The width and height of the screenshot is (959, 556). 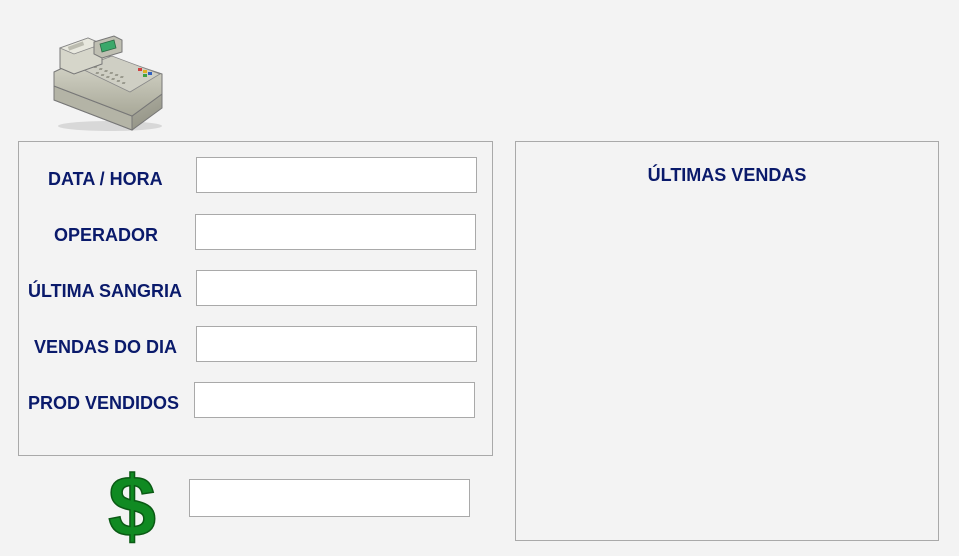 I want to click on total-field, so click(x=329, y=498).